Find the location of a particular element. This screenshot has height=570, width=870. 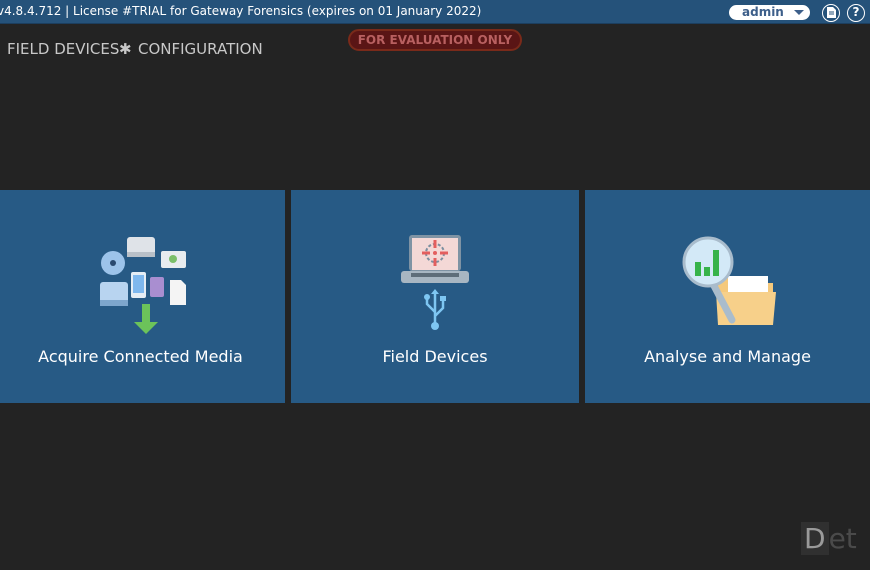

tile-analyse-and-manage: Analyse and Manage is located at coordinates (727, 296).